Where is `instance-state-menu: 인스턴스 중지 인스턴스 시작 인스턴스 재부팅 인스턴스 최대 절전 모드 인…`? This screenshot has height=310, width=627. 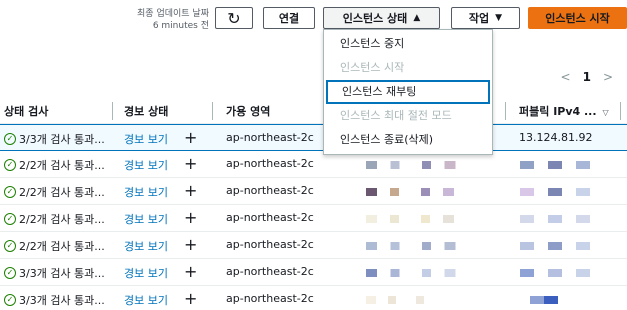 instance-state-menu: 인스턴스 중지 인스턴스 시작 인스턴스 재부팅 인스턴스 최대 절전 모드 인… is located at coordinates (408, 92).